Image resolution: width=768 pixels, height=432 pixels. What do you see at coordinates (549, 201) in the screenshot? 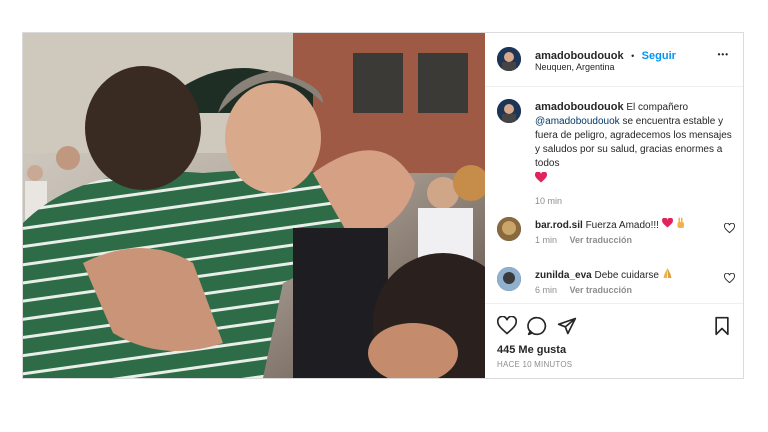
I see `caption-time: 10 min` at bounding box center [549, 201].